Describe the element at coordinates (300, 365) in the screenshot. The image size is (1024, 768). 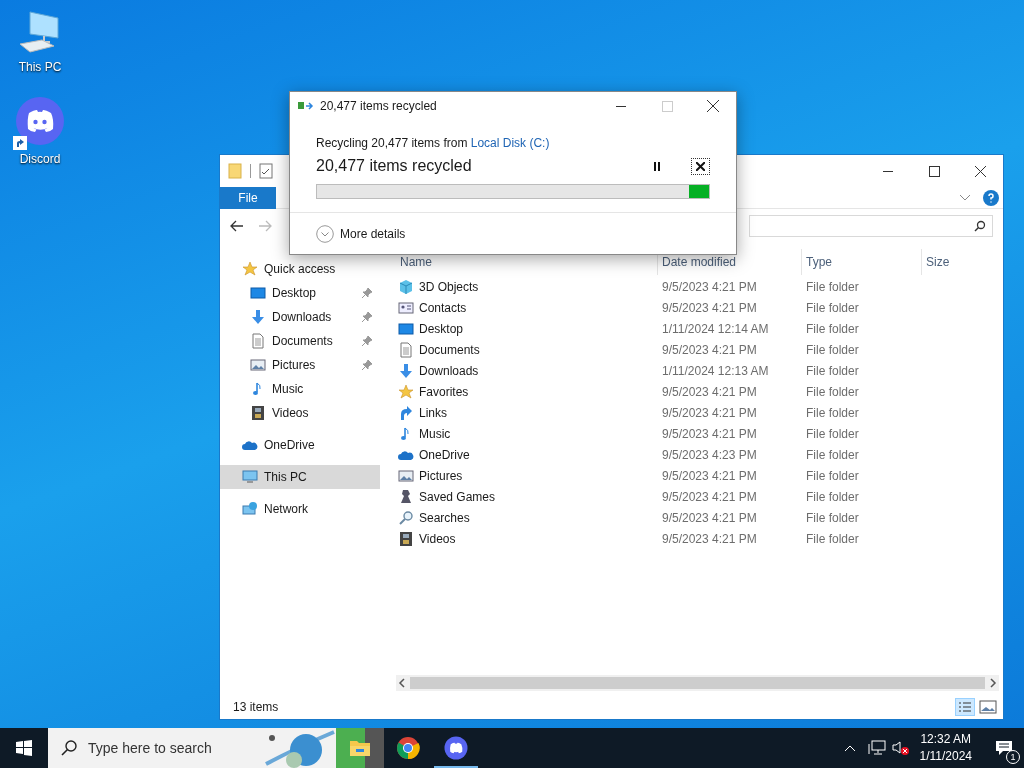
I see `nav-item: Pictures` at that location.